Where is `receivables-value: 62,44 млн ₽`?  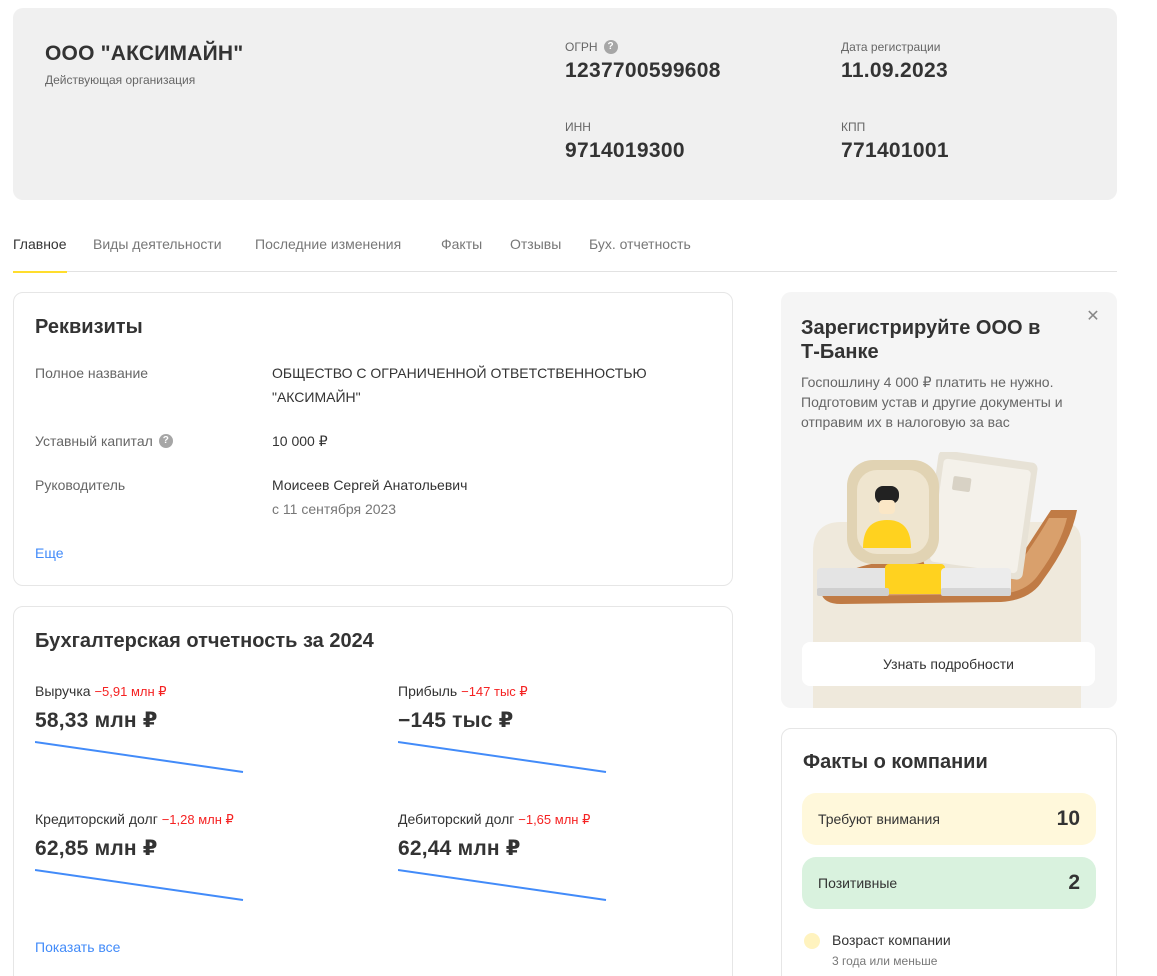
receivables-value: 62,44 млн ₽ is located at coordinates (459, 848).